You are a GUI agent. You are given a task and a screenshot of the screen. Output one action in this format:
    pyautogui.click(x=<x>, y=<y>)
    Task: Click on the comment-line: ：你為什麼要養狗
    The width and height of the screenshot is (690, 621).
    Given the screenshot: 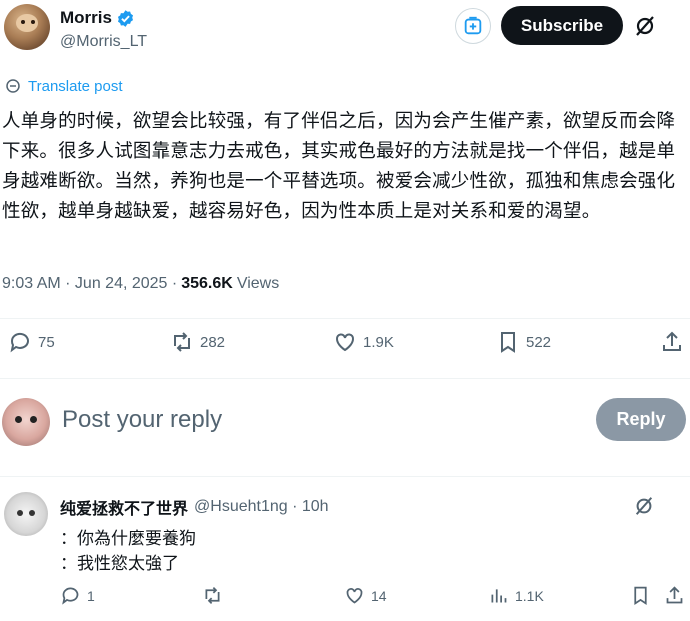 What is the action you would take?
    pyautogui.click(x=128, y=538)
    